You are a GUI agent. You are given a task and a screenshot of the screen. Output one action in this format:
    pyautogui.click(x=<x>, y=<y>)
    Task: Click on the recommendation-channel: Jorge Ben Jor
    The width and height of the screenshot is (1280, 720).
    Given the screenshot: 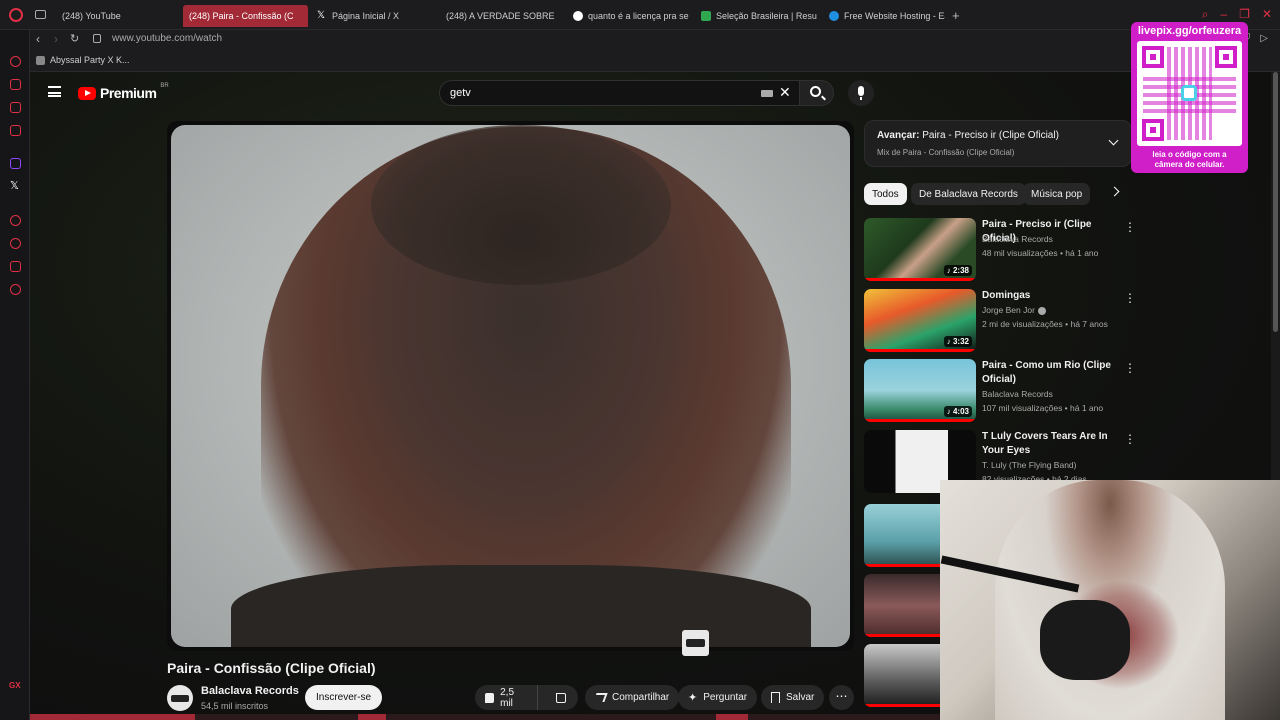 What is the action you would take?
    pyautogui.click(x=1014, y=310)
    